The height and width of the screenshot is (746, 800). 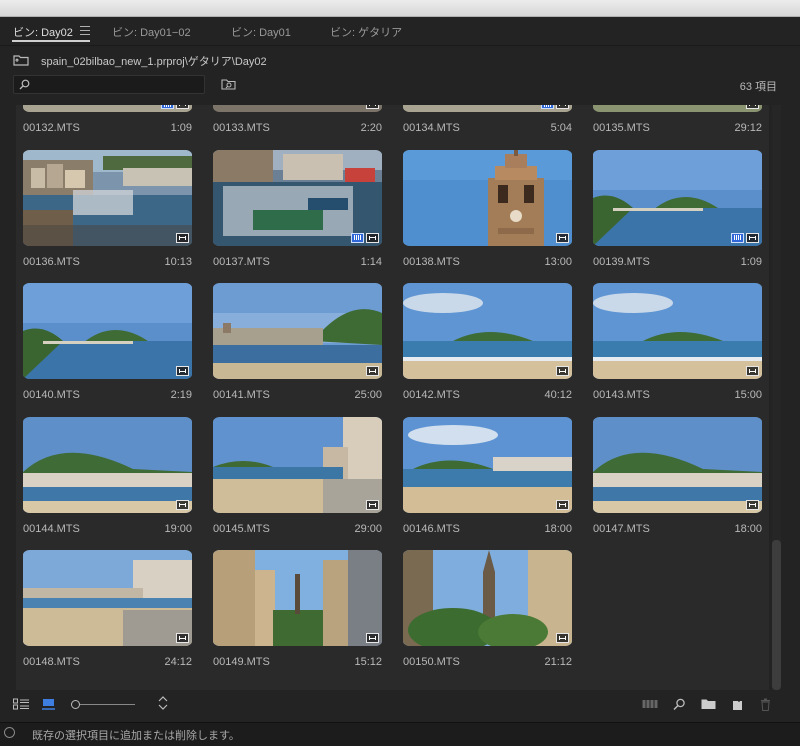 I want to click on search-field, so click(x=109, y=84).